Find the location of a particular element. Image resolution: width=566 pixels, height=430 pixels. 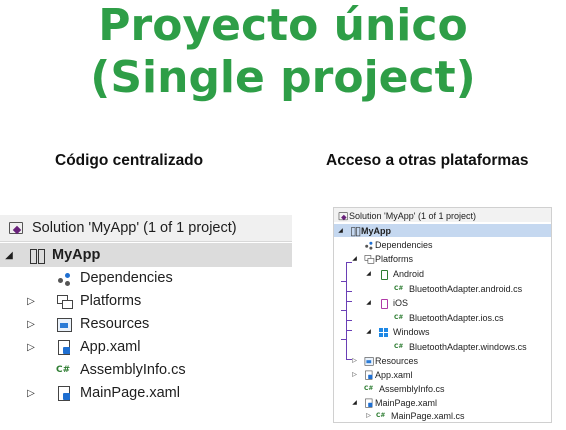

right-item-label: BluetoothAdapter.android.cs is located at coordinates (466, 288).